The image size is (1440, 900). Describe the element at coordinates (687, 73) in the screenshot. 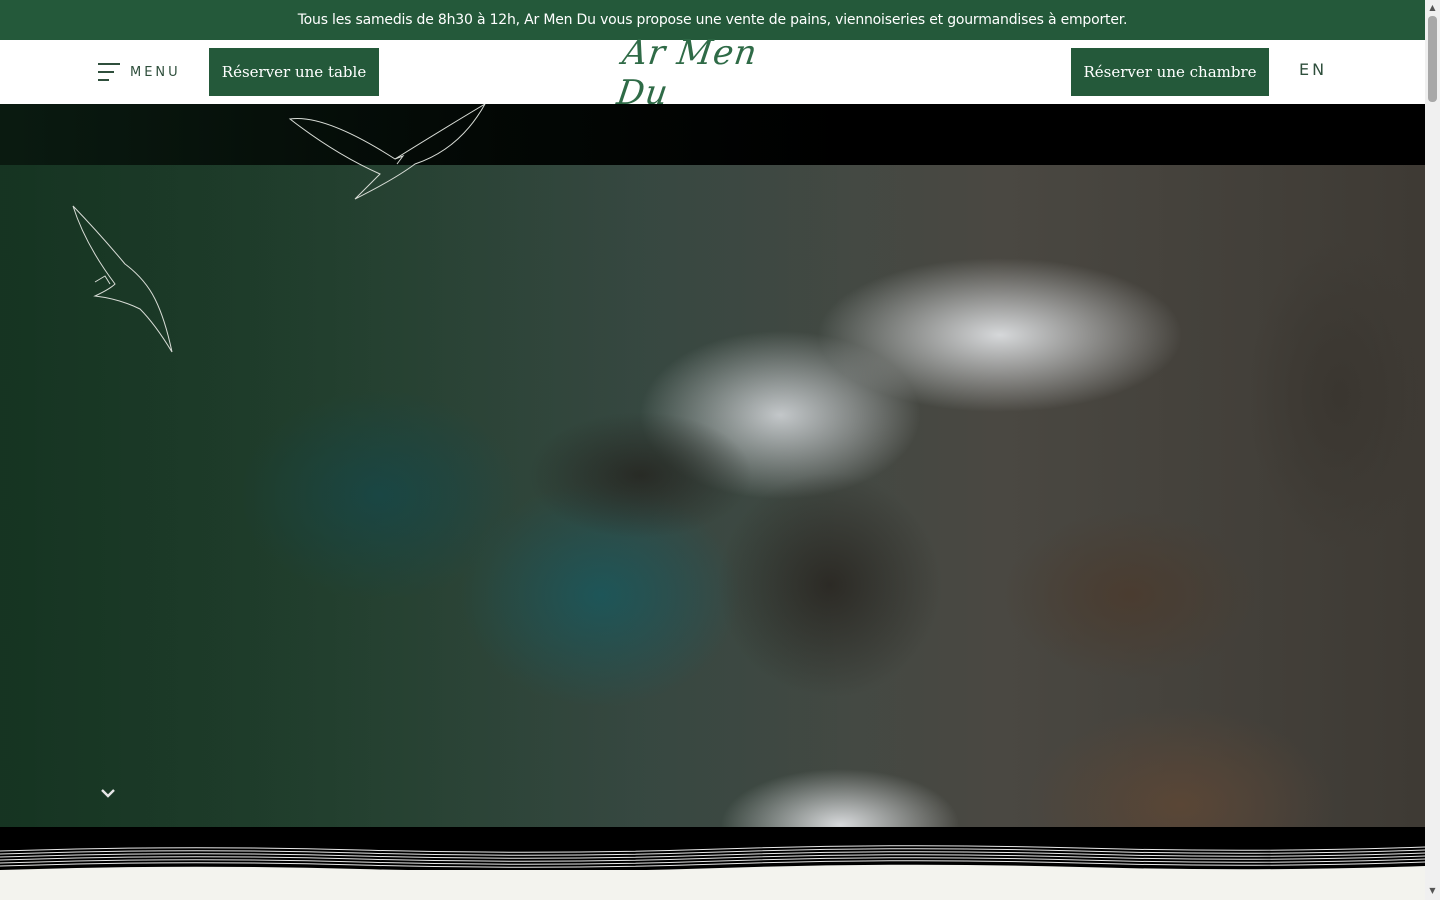

I see `logo-text: Ar Men Du` at that location.